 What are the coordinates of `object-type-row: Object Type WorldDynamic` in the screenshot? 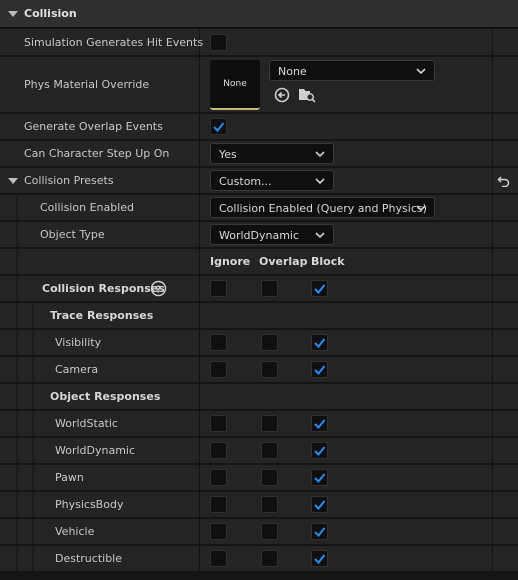 It's located at (259, 235).